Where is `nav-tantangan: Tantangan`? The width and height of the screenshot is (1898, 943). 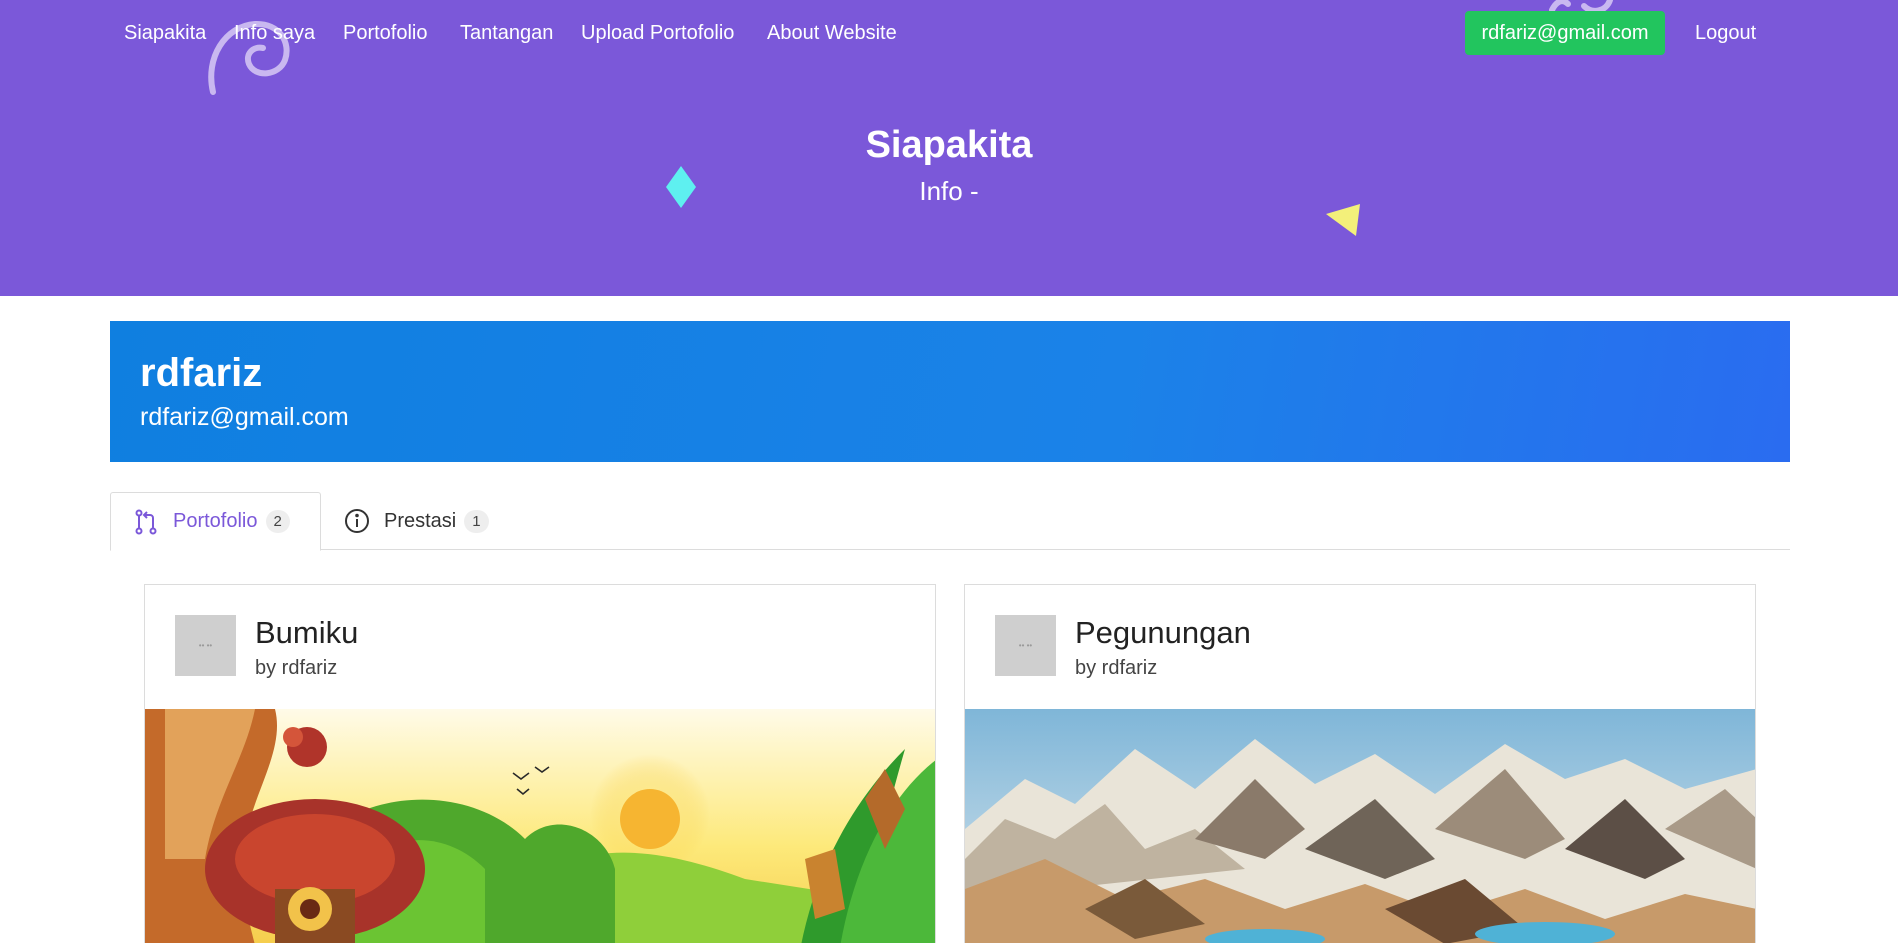 nav-tantangan: Tantangan is located at coordinates (506, 33).